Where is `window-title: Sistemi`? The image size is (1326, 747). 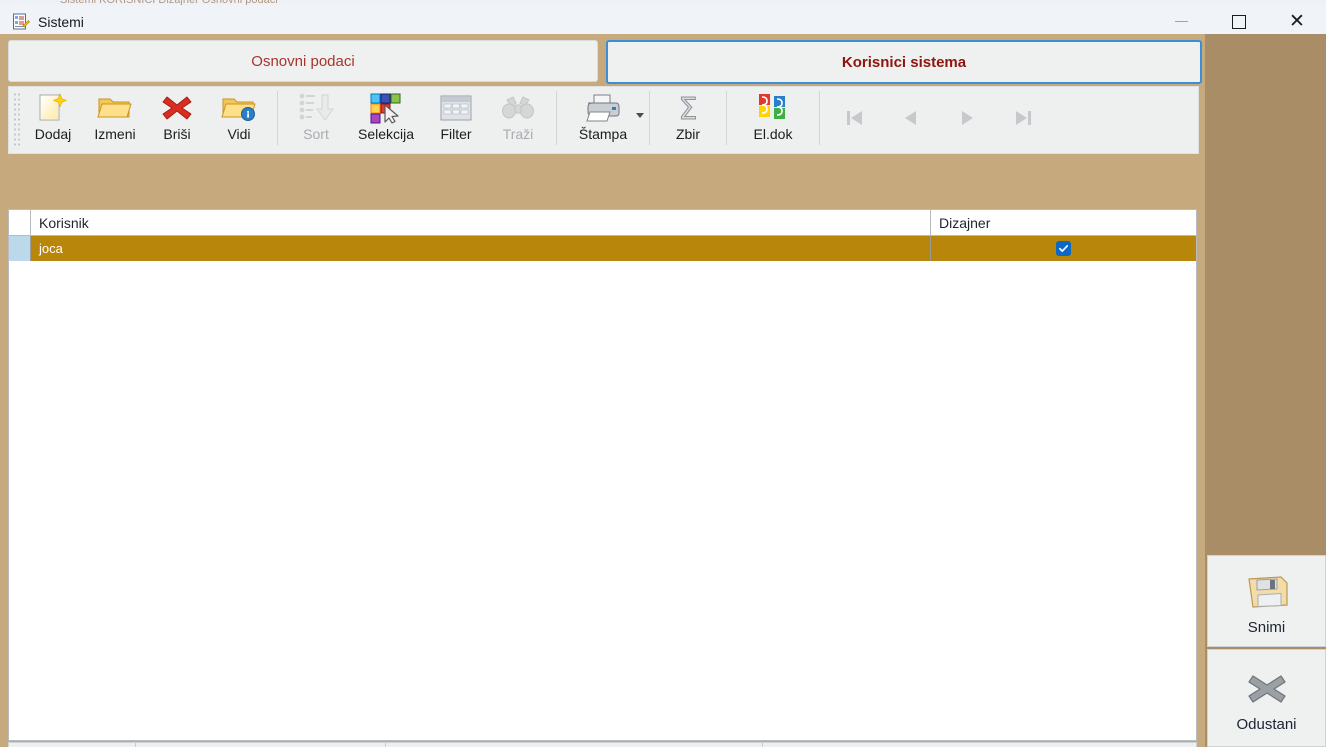
window-title: Sistemi is located at coordinates (61, 21).